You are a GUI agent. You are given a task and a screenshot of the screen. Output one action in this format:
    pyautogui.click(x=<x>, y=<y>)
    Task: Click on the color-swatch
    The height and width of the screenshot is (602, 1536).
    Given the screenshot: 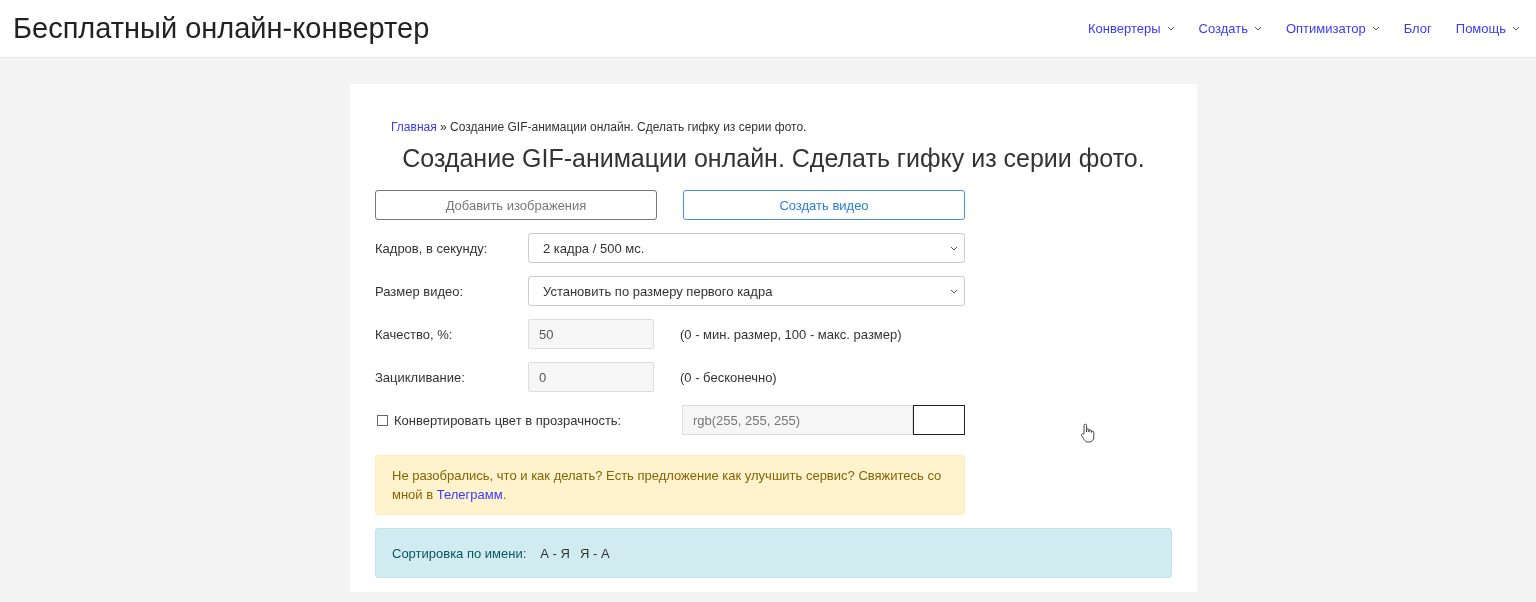 What is the action you would take?
    pyautogui.click(x=939, y=420)
    